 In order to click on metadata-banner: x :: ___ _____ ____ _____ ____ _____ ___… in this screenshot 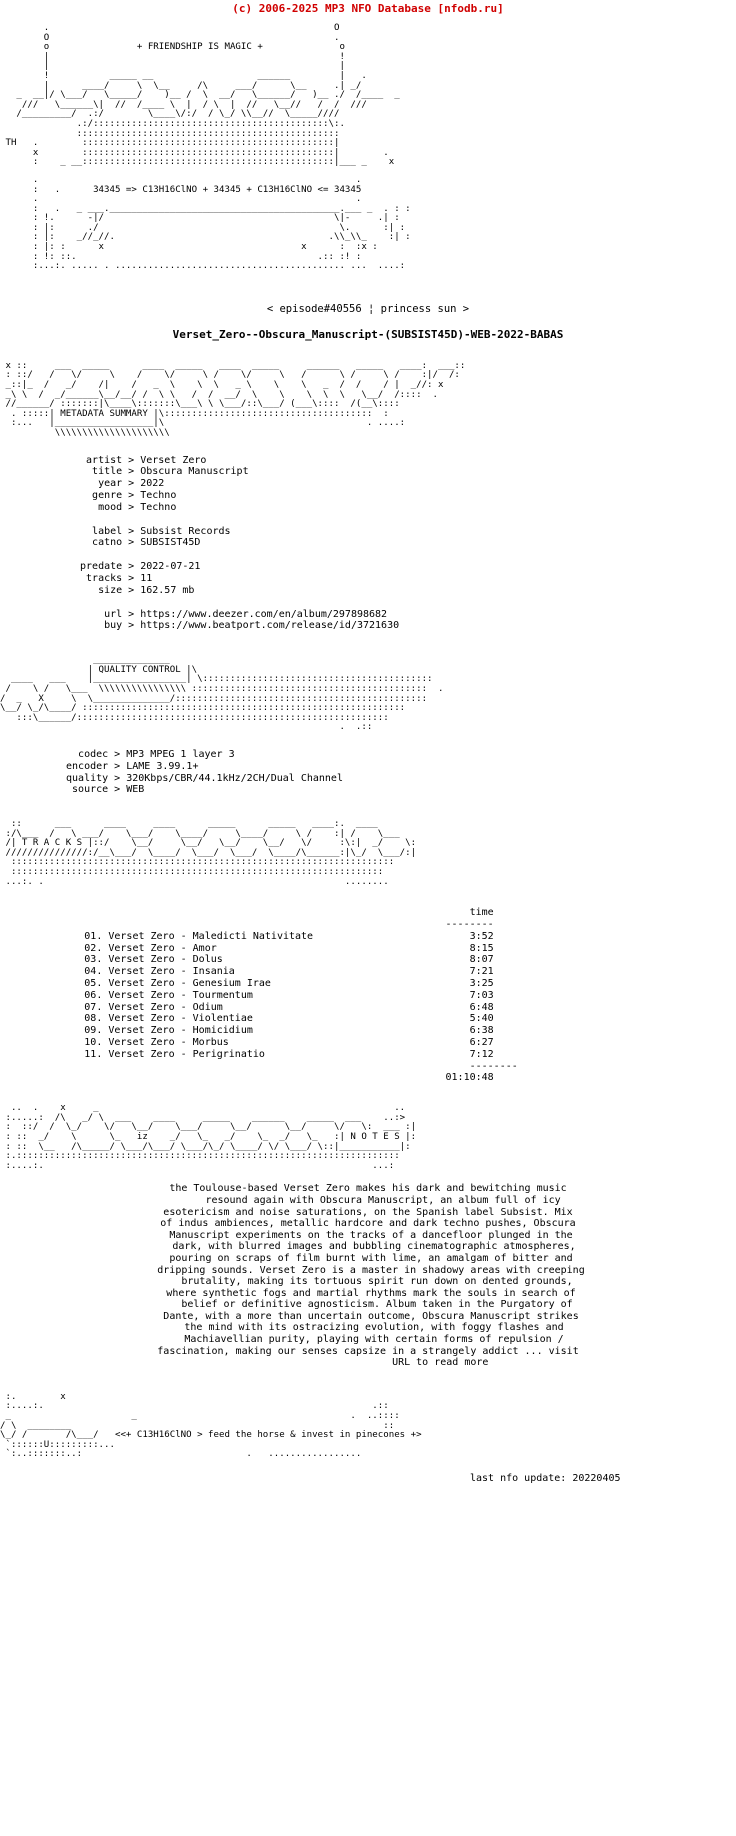, I will do `click(368, 399)`.